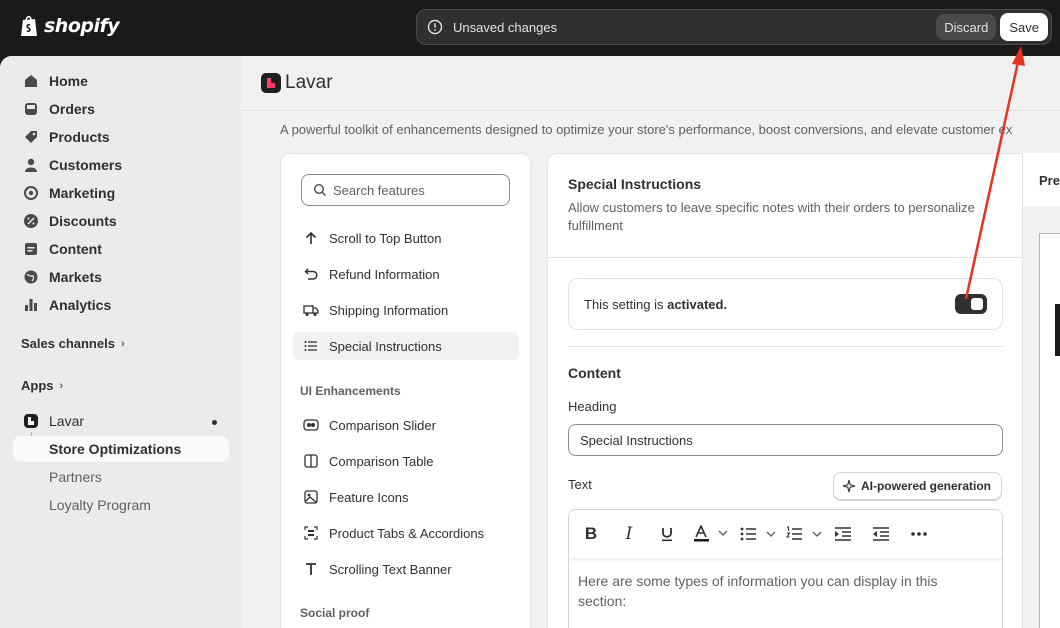 Image resolution: width=1060 pixels, height=628 pixels. I want to click on search-icon, so click(319, 189).